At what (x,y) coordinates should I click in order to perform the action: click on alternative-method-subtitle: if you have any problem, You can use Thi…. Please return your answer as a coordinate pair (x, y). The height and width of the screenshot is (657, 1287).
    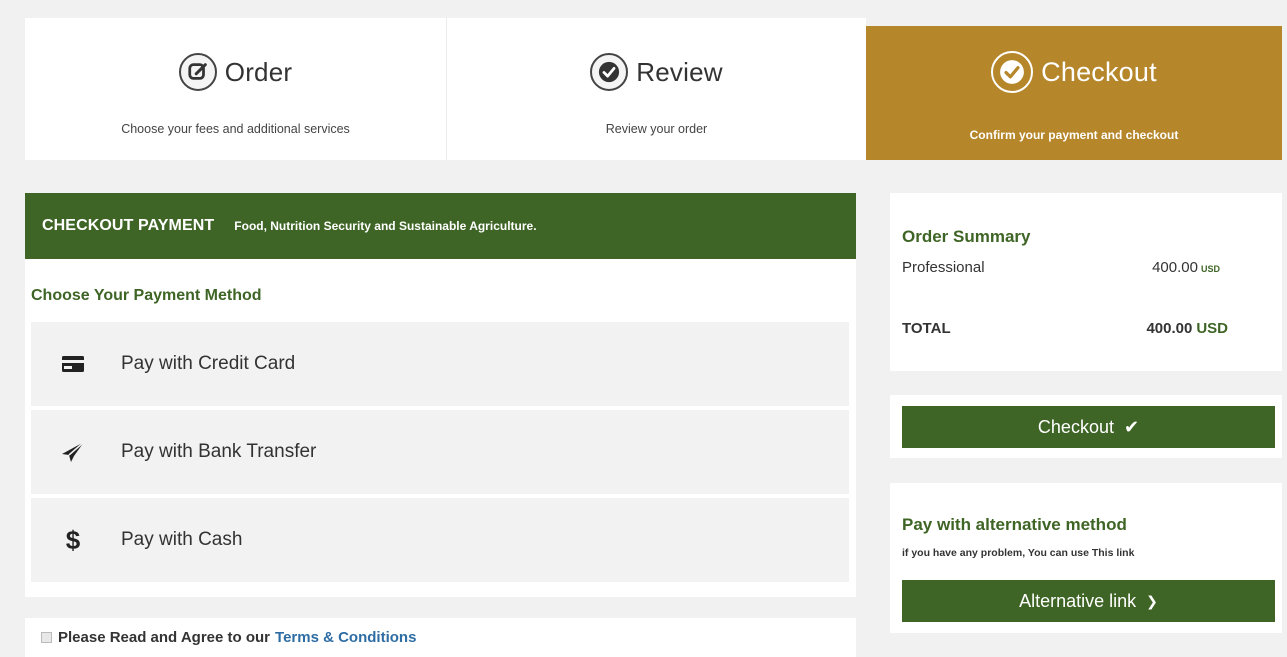
    Looking at the image, I should click on (1018, 553).